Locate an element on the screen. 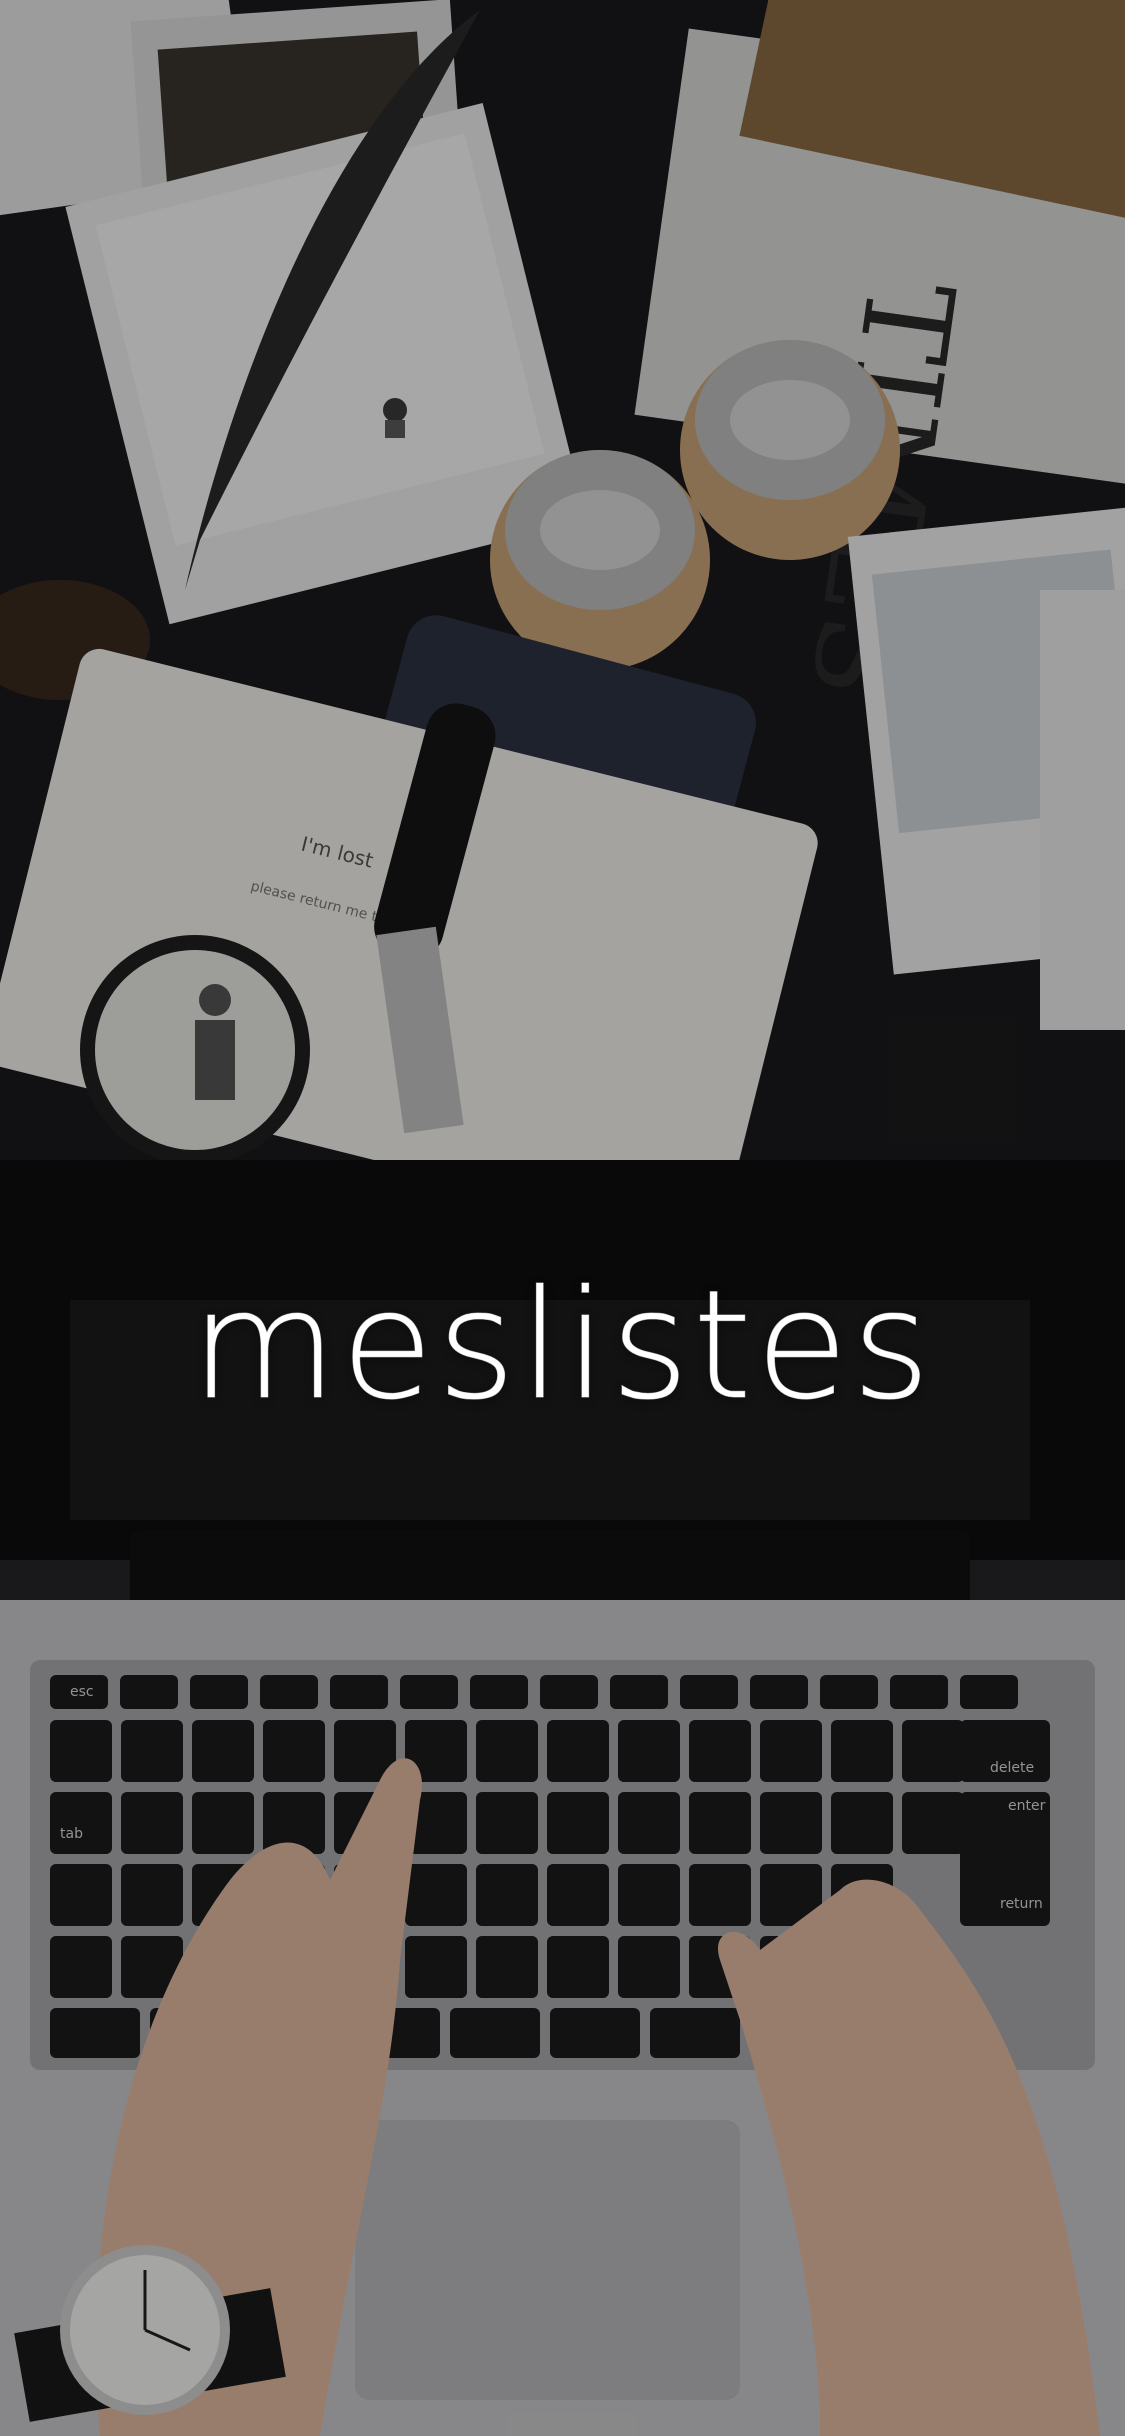  enter-key-label: enter is located at coordinates (1027, 1806).